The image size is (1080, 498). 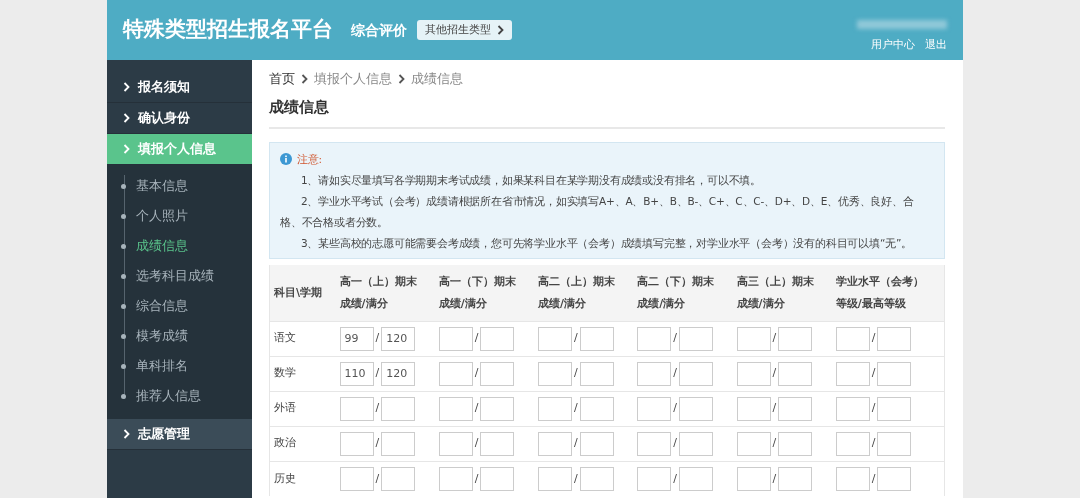 What do you see at coordinates (356, 373) in the screenshot?
I see `score-input: 110` at bounding box center [356, 373].